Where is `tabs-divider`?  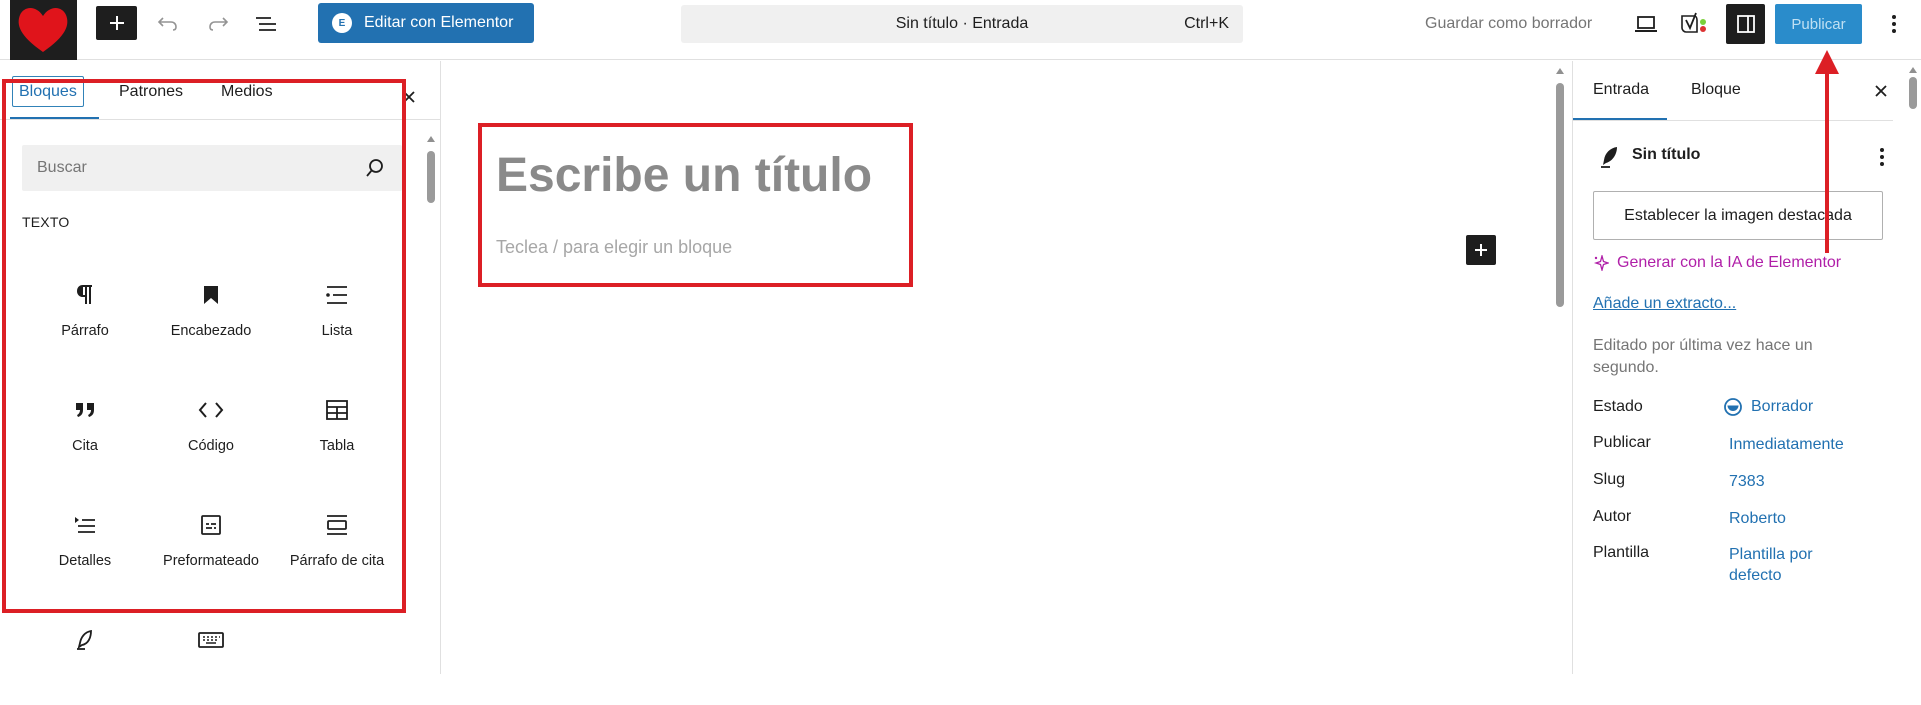
tabs-divider is located at coordinates (1733, 120).